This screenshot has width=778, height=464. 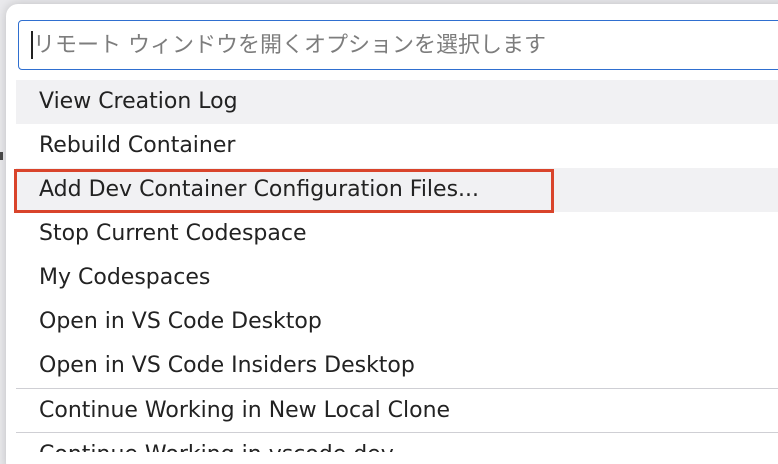 What do you see at coordinates (397, 278) in the screenshot?
I see `option-my-codespaces: My Codespaces` at bounding box center [397, 278].